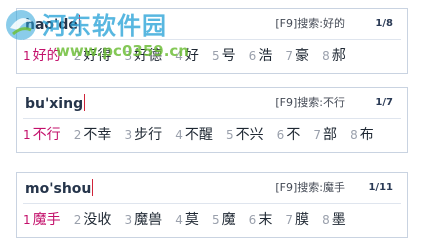  What do you see at coordinates (143, 134) in the screenshot?
I see `candidate-item: 3 步行` at bounding box center [143, 134].